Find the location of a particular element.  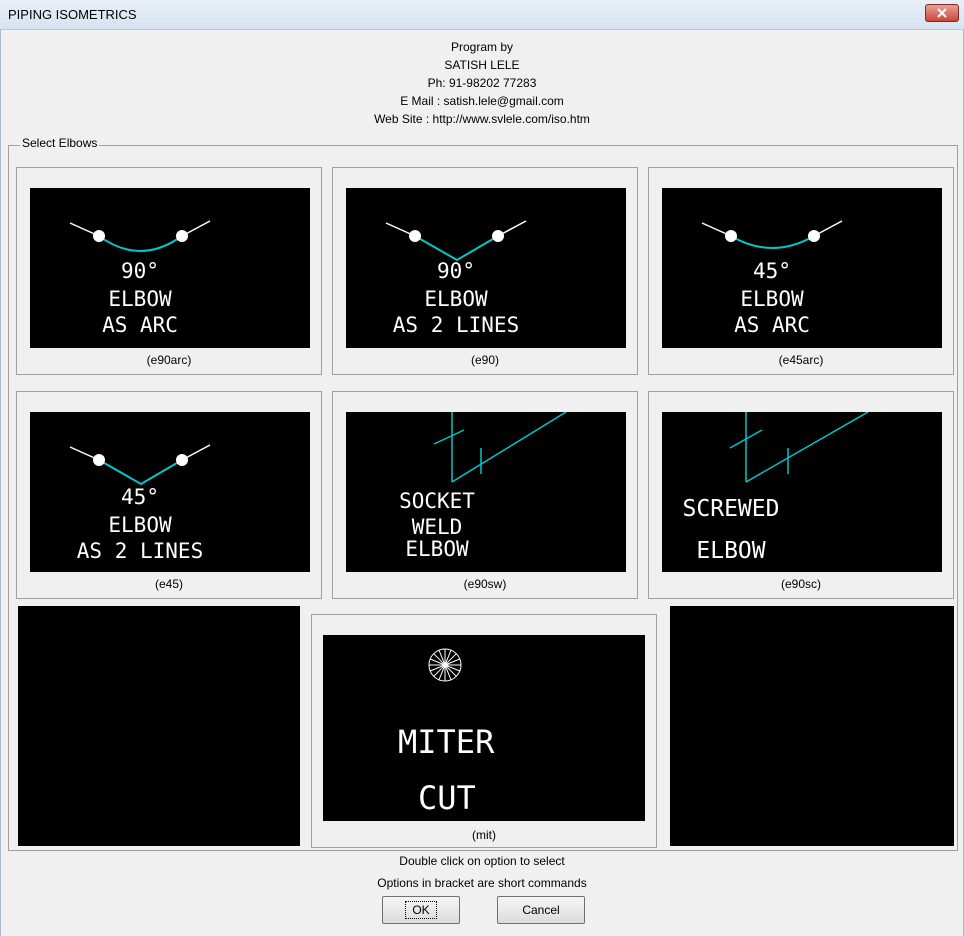

option-e90sc: SCREWED ELBOW (e90sc) is located at coordinates (801, 495).